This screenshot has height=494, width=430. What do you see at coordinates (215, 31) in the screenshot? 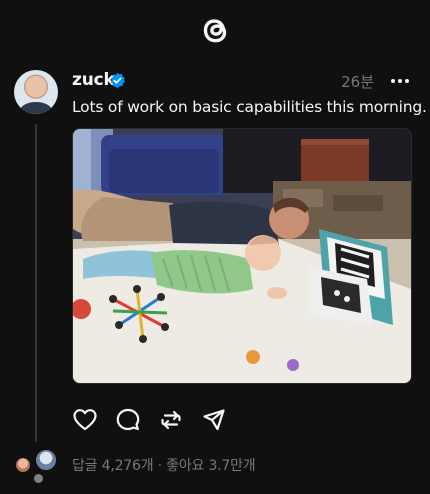
I see `threads-logo-icon` at bounding box center [215, 31].